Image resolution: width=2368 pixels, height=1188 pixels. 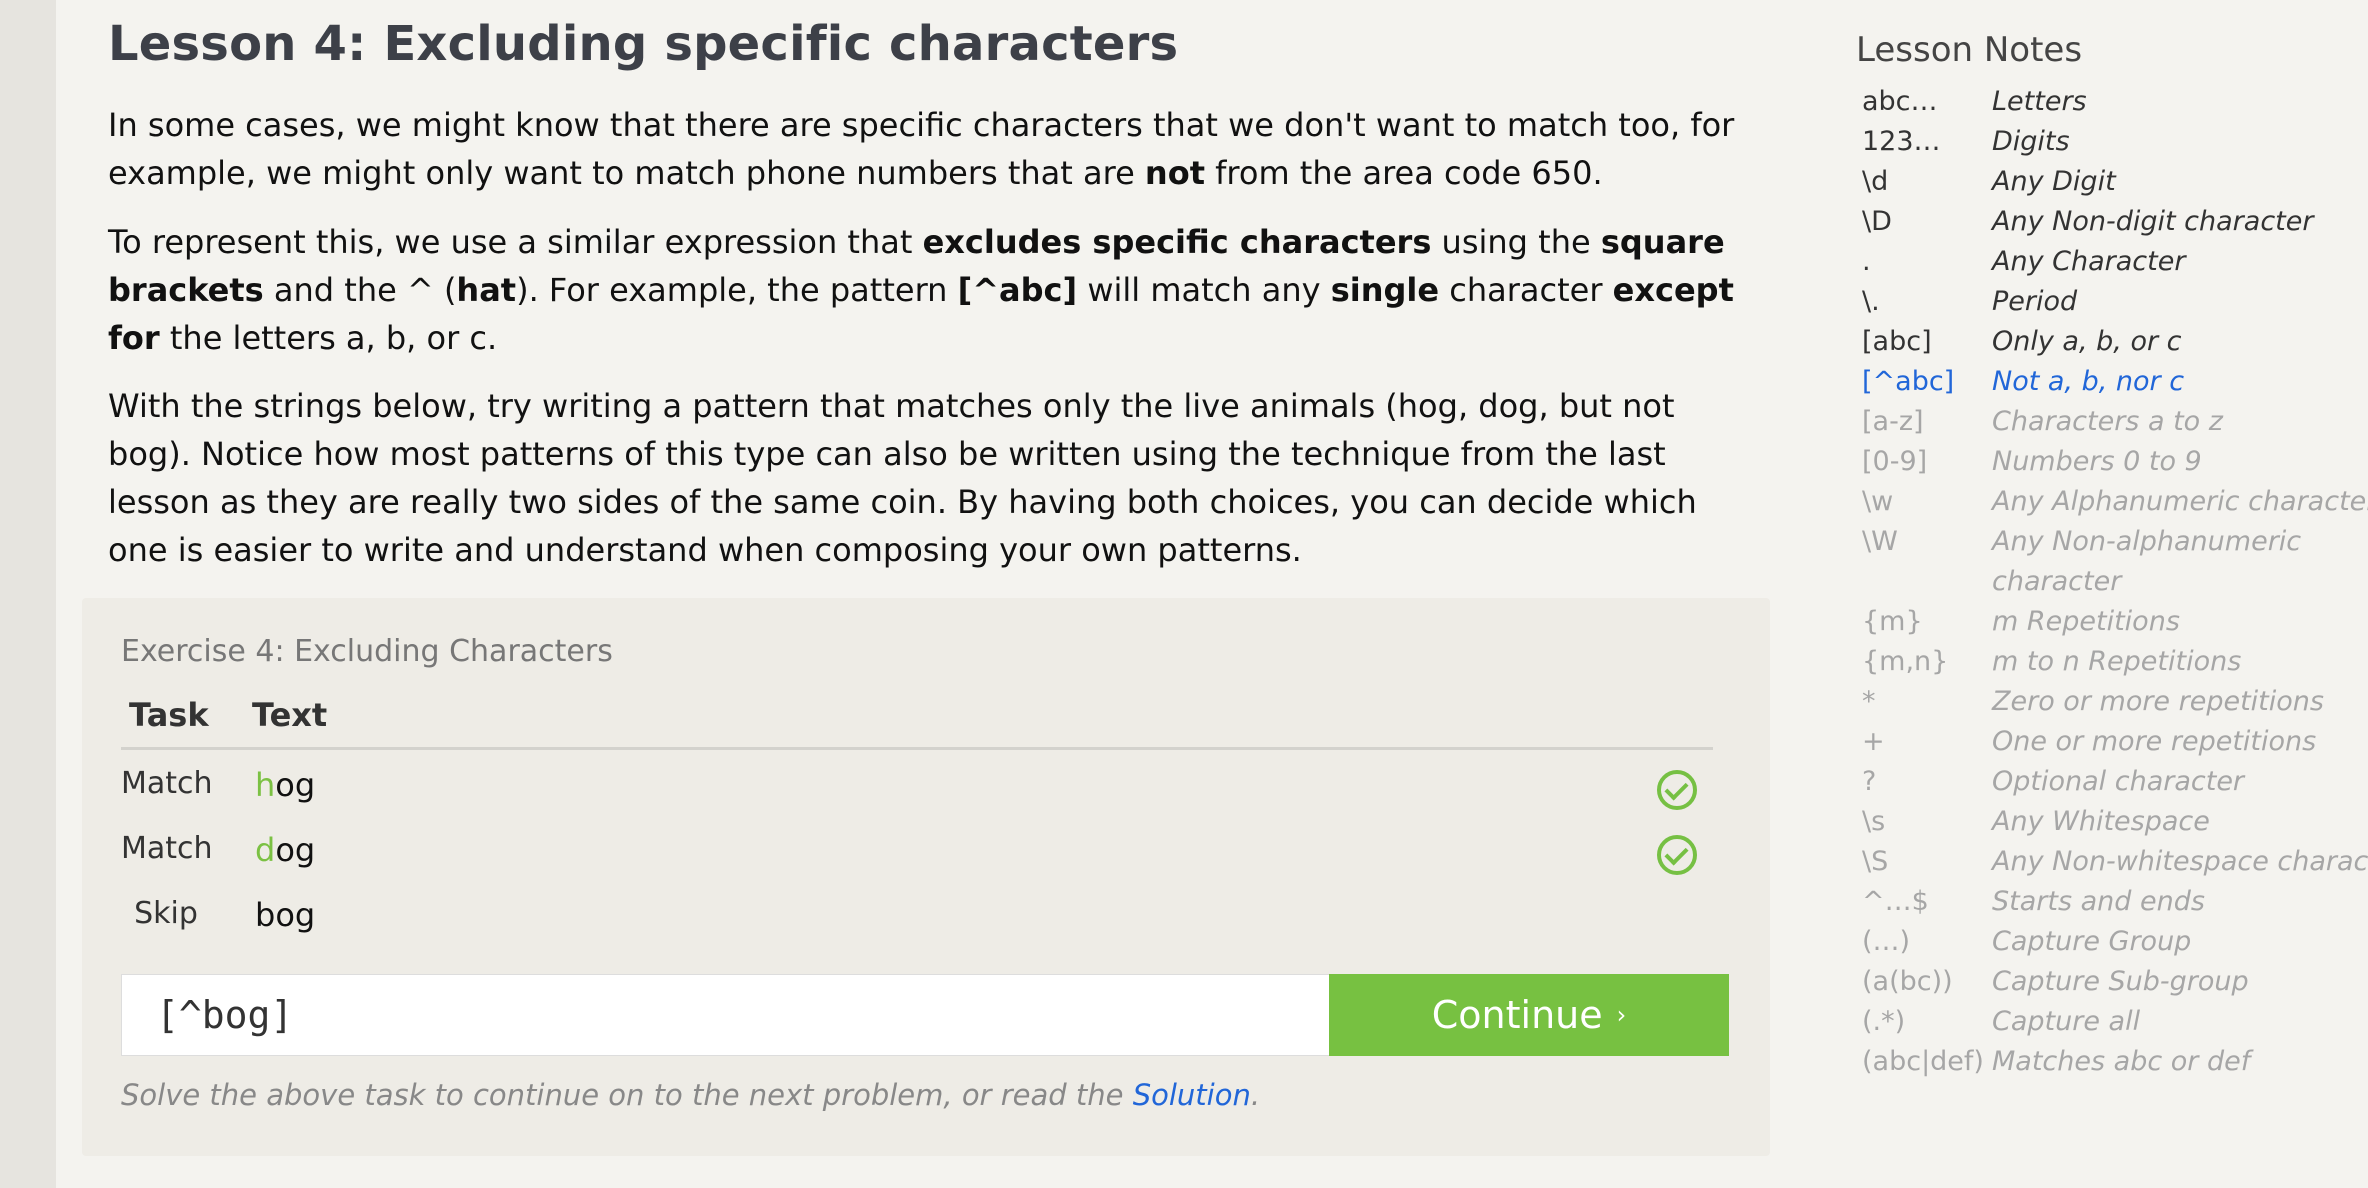 What do you see at coordinates (2092, 941) in the screenshot?
I see `note-description: Capture Group` at bounding box center [2092, 941].